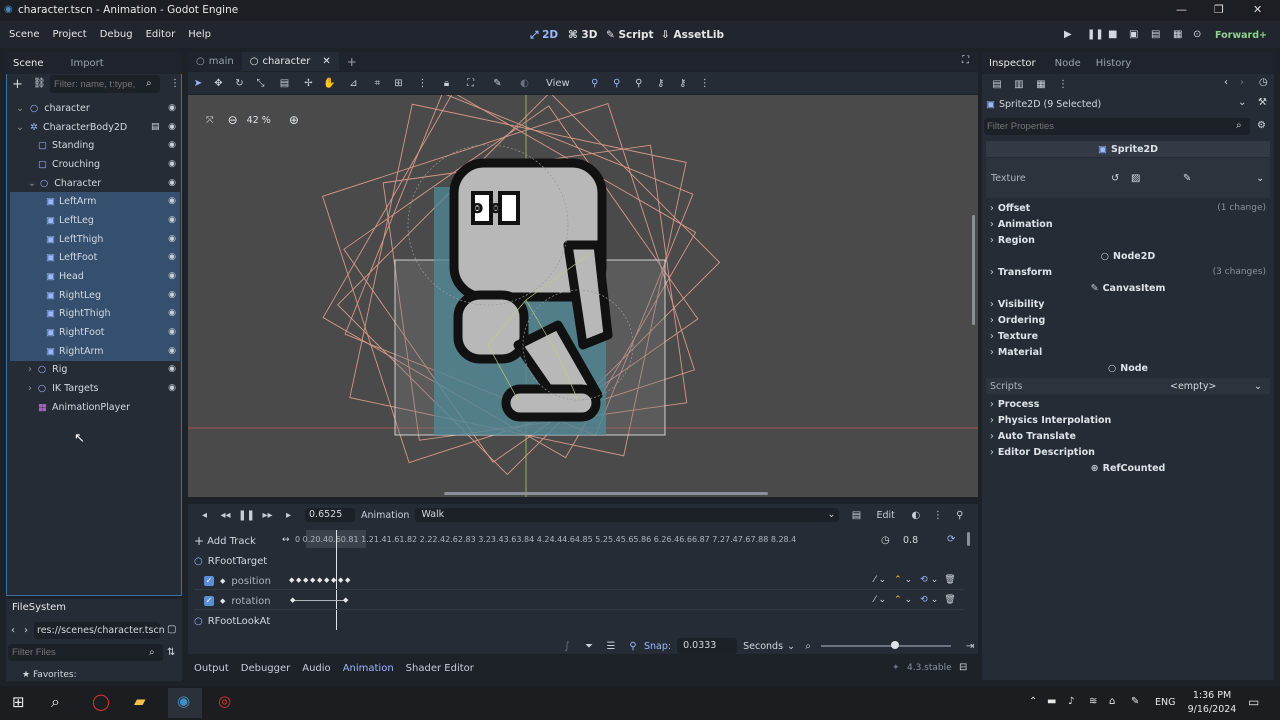  What do you see at coordinates (1095, 34) in the screenshot?
I see `pause-icon: ❚❚` at bounding box center [1095, 34].